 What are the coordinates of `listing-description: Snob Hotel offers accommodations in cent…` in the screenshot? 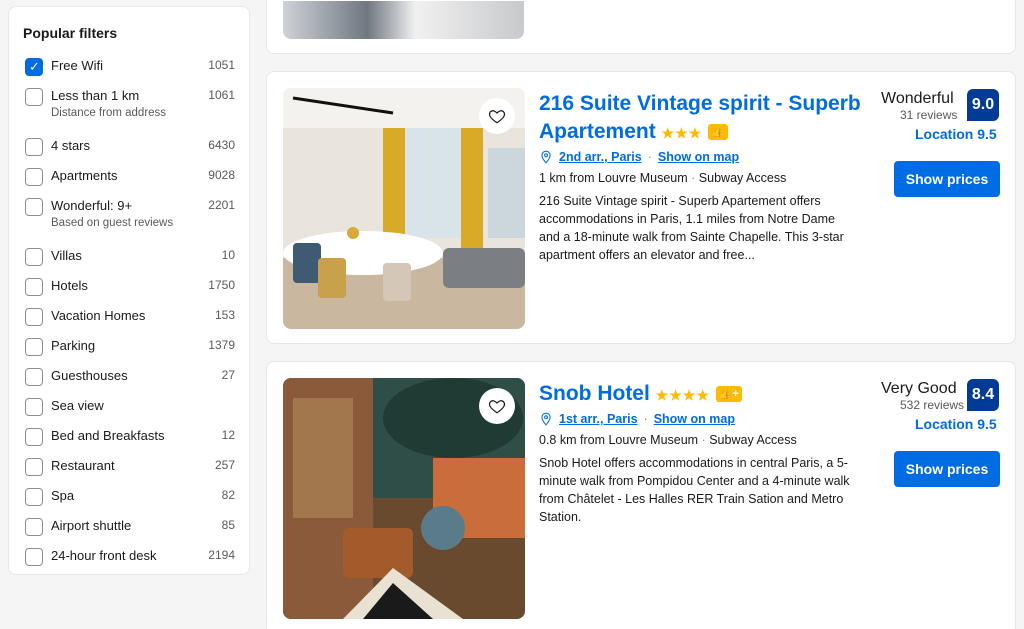 It's located at (694, 490).